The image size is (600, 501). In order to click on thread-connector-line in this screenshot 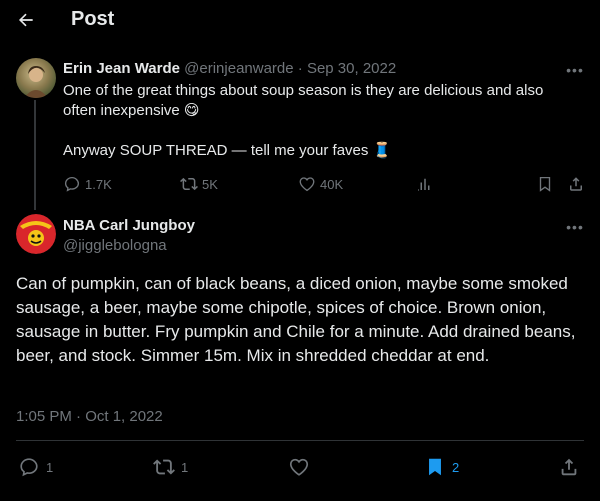, I will do `click(35, 155)`.